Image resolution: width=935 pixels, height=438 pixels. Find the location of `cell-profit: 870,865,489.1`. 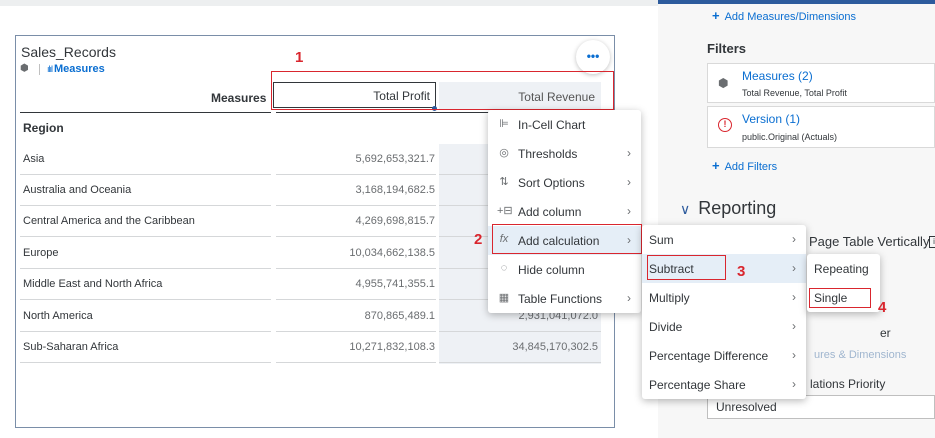

cell-profit: 870,865,489.1 is located at coordinates (355, 316).